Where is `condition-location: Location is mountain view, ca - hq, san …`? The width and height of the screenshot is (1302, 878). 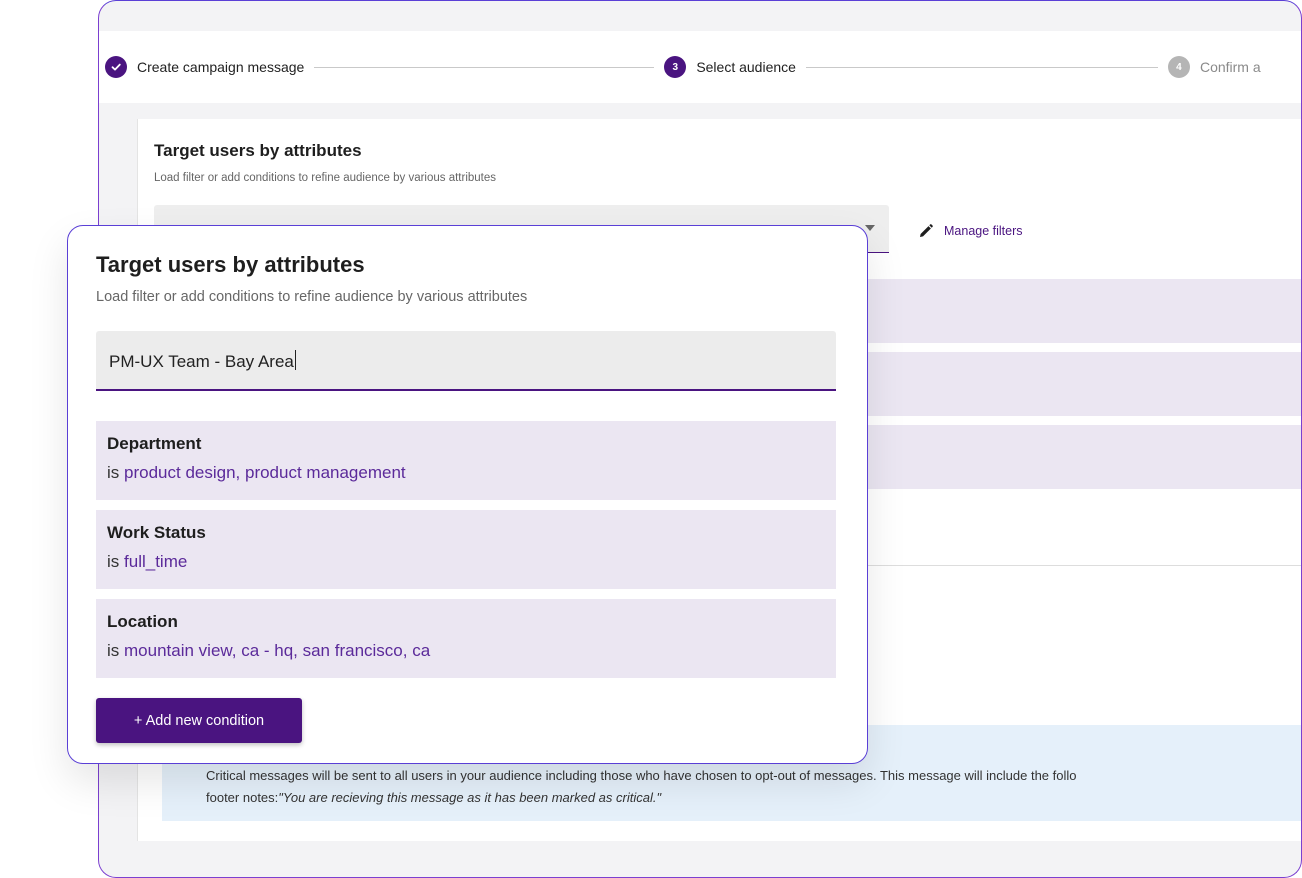
condition-location: Location is mountain view, ca - hq, san … is located at coordinates (466, 638).